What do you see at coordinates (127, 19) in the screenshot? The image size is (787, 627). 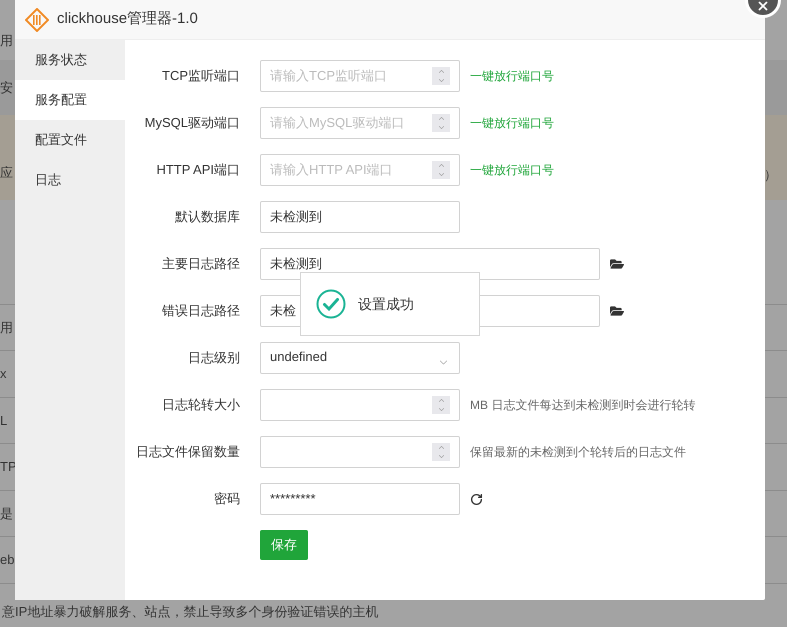 I see `window-title: clickhouse管理器-1.0` at bounding box center [127, 19].